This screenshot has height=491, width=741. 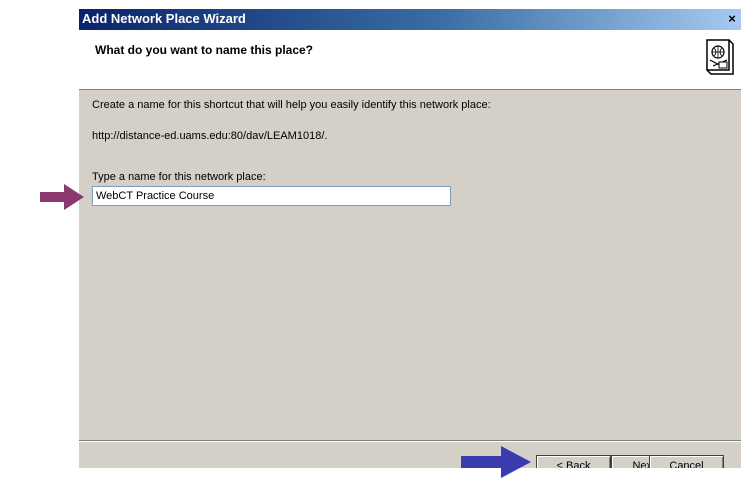 I want to click on cancel-button: Cancel, so click(x=686, y=461).